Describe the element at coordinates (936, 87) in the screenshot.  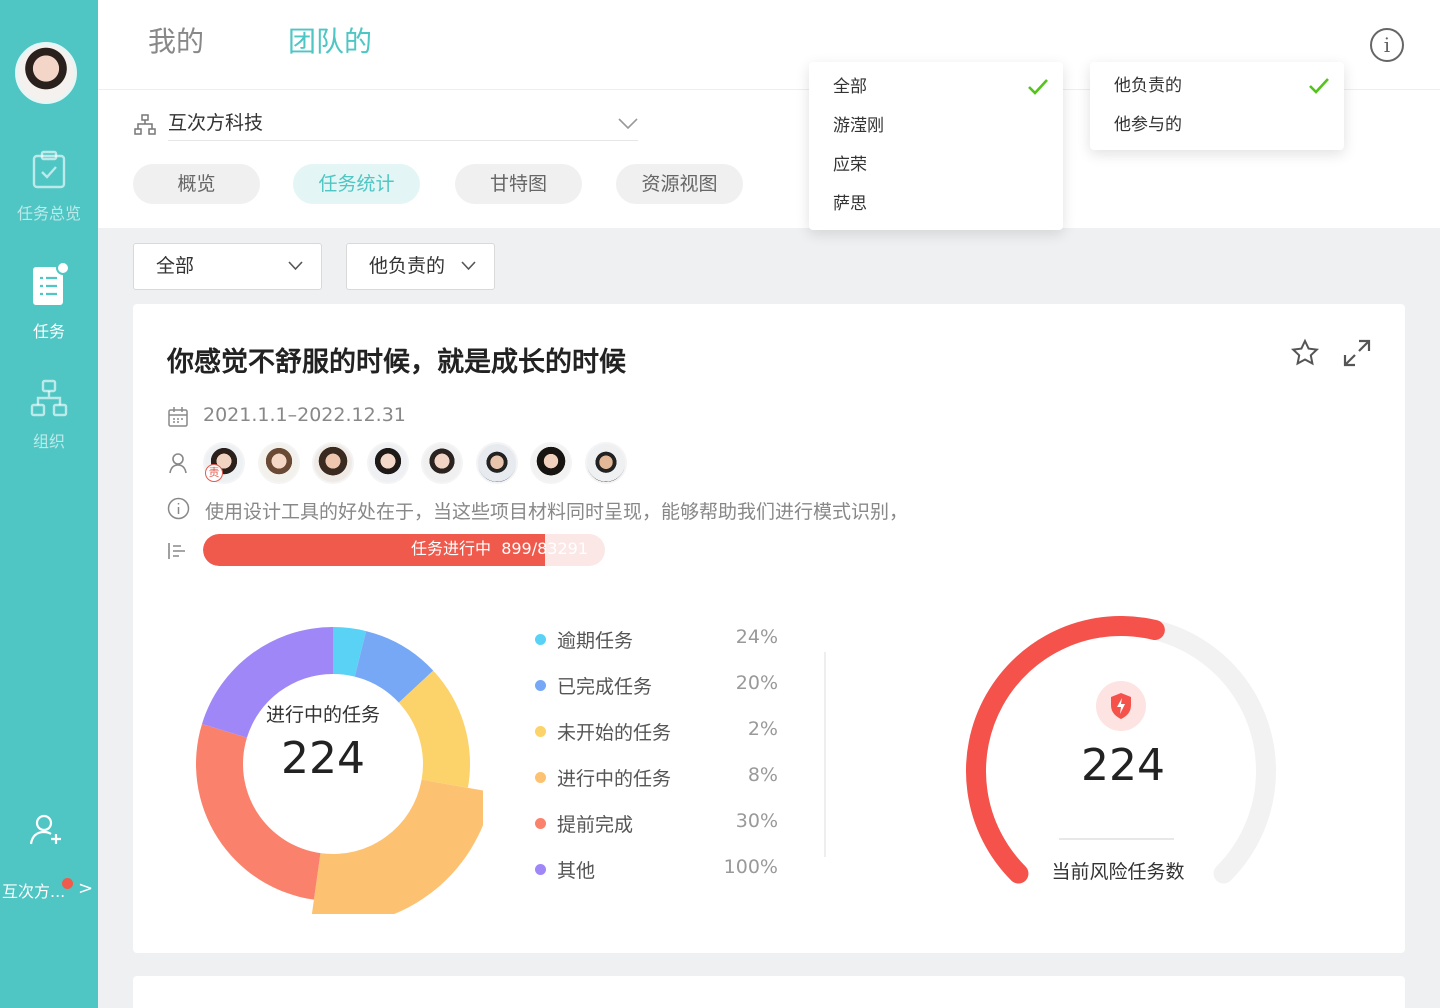
I see `member-option: 全部` at that location.